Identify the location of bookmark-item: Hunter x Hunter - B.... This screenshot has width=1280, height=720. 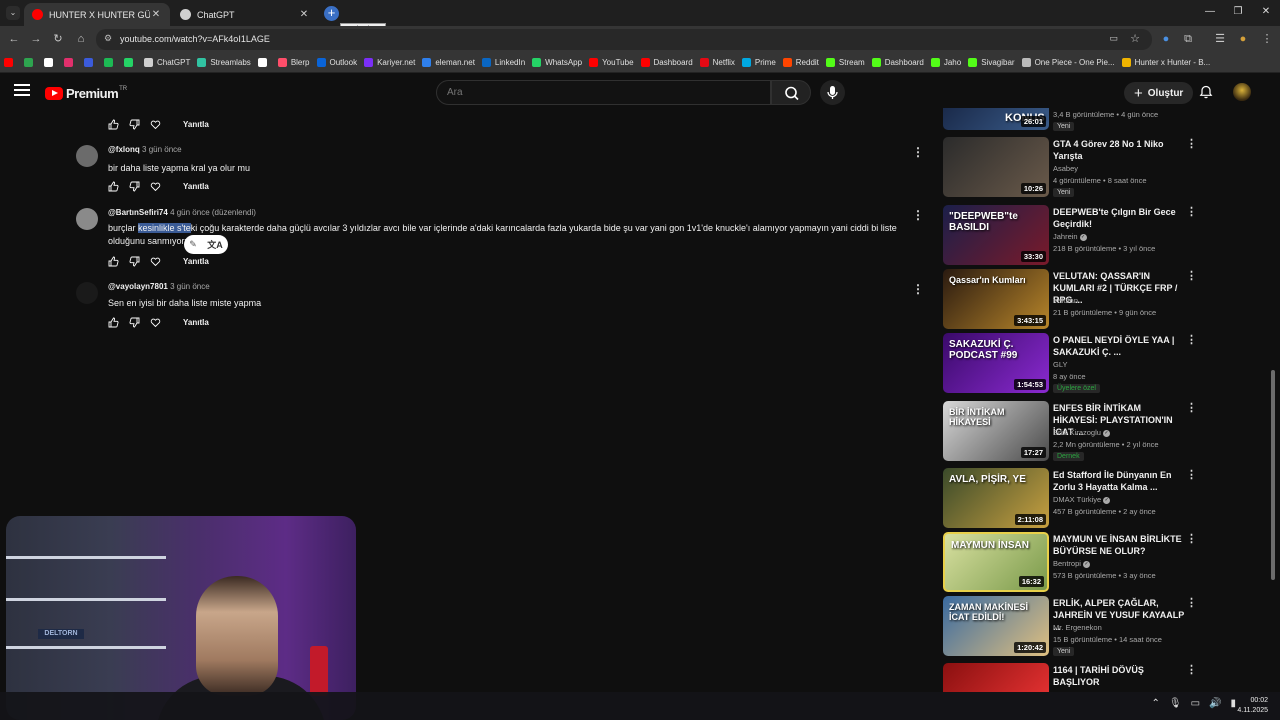
(1165, 62).